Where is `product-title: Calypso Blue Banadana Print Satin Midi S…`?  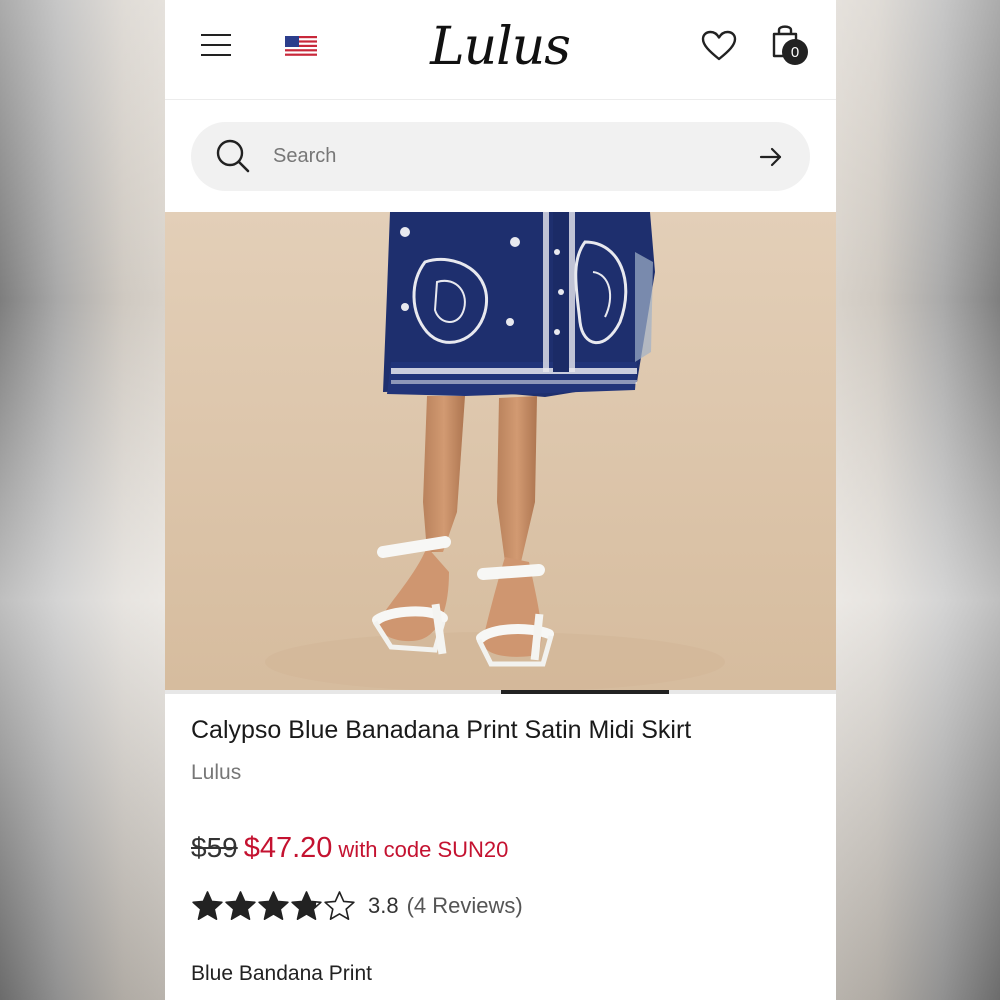 product-title: Calypso Blue Banadana Print Satin Midi S… is located at coordinates (441, 730).